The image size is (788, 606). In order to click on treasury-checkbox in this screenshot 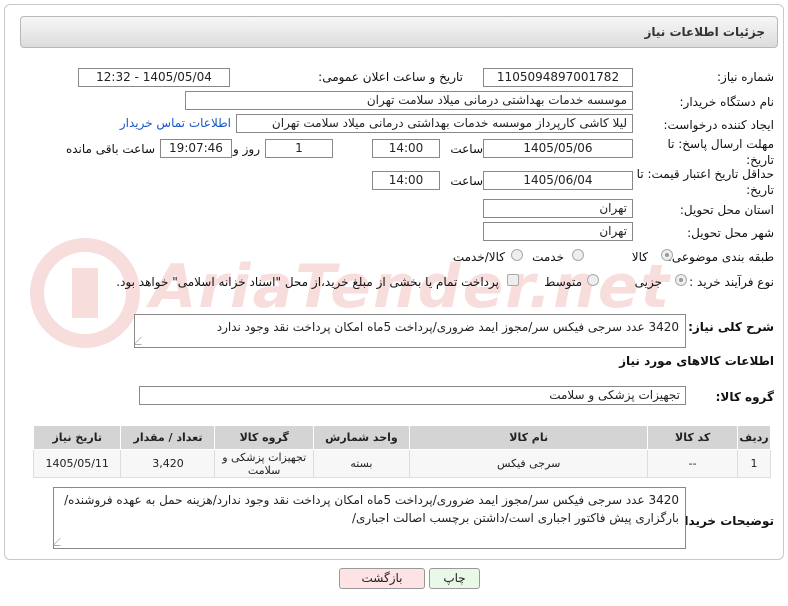, I will do `click(513, 280)`.